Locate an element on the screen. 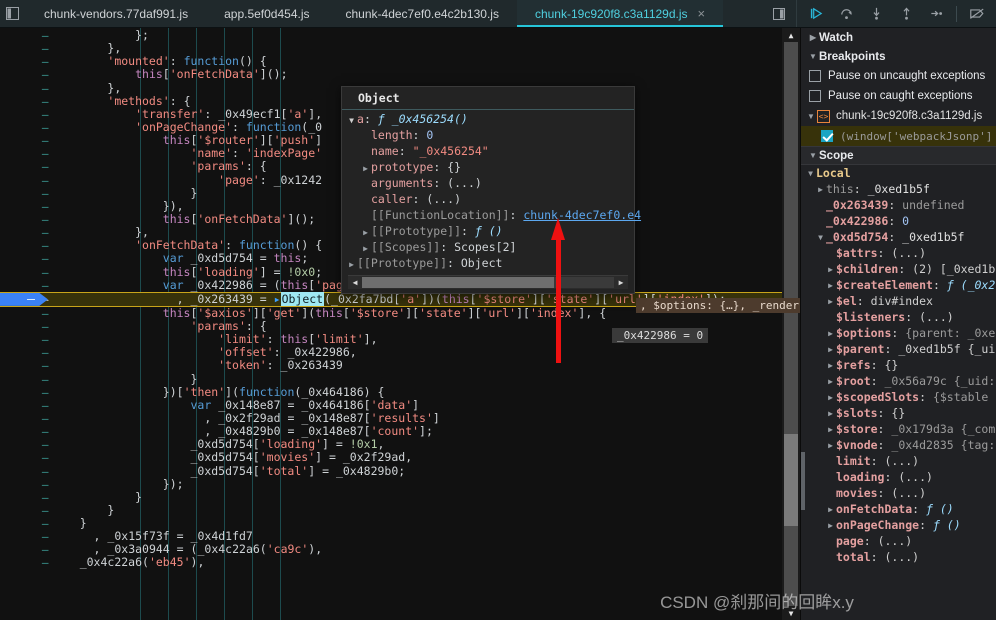 The image size is (996, 620). scope-variable-row: ▶ $children: (2) [_0xed1b is located at coordinates (898, 269).